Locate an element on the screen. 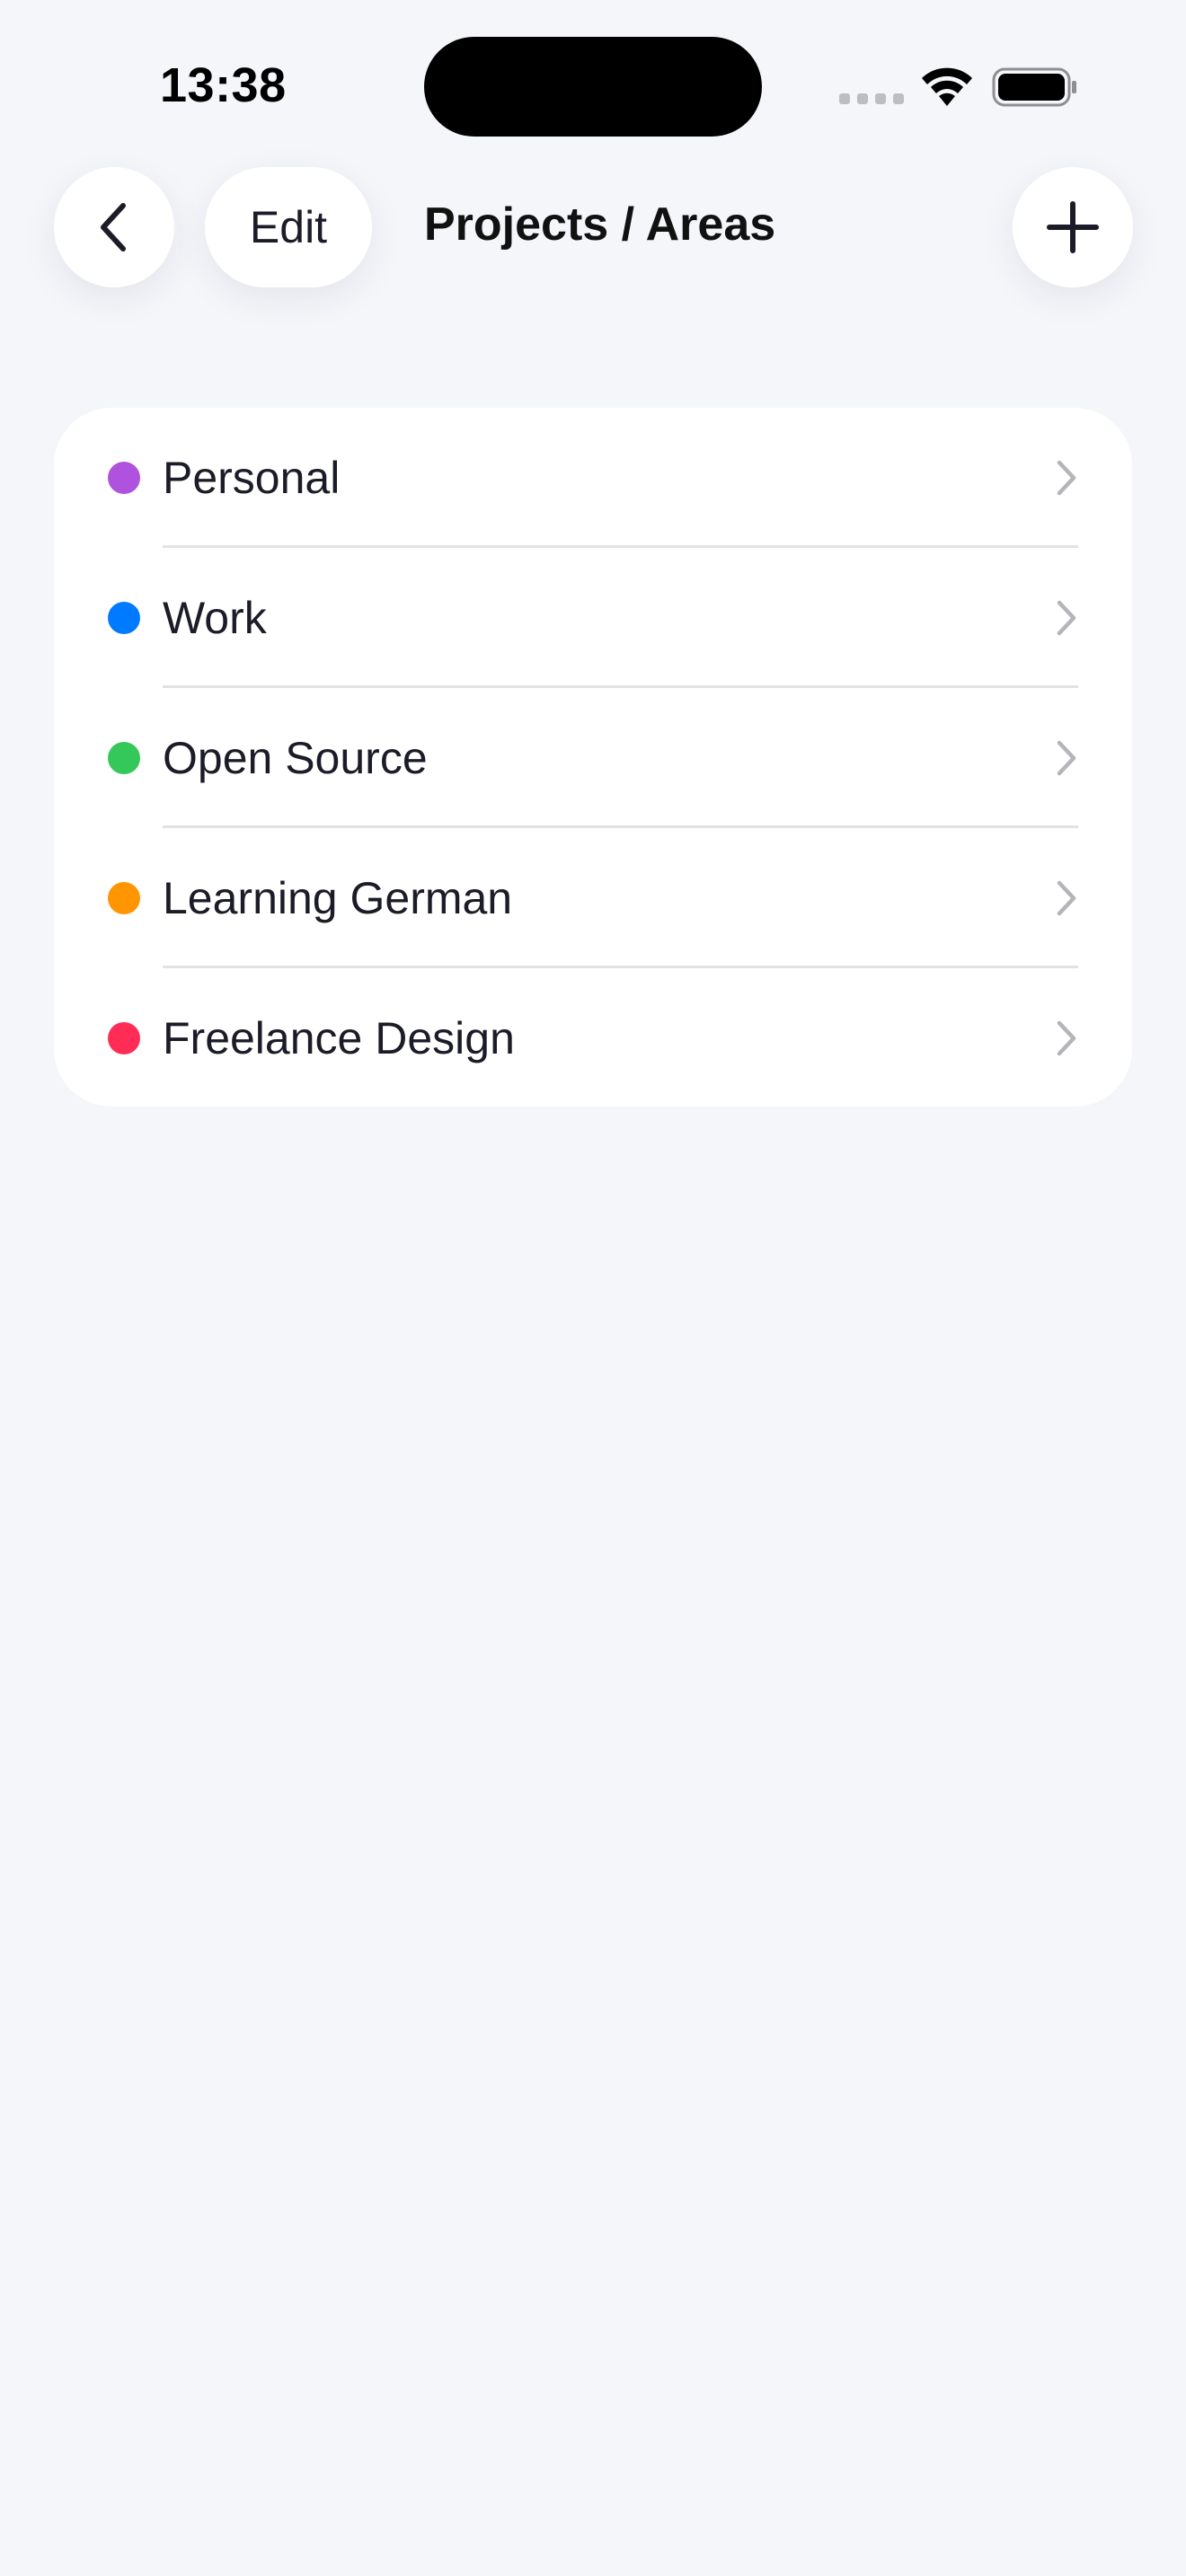 The image size is (1186, 2576). wifi-icon is located at coordinates (947, 86).